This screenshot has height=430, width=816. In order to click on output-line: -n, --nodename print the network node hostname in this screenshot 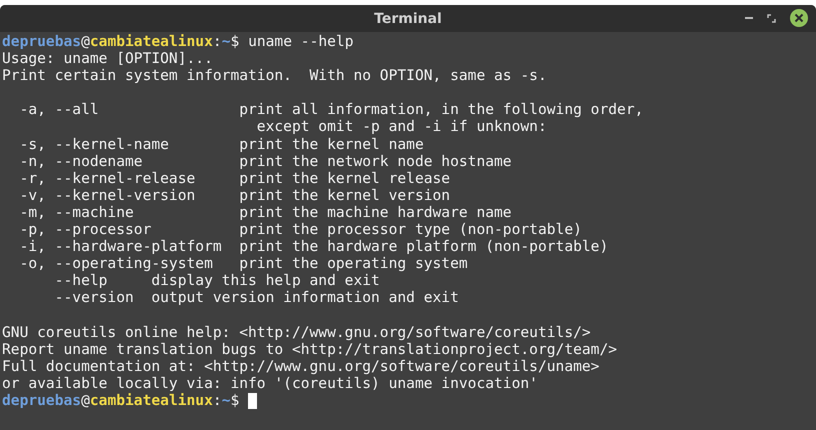, I will do `click(265, 161)`.